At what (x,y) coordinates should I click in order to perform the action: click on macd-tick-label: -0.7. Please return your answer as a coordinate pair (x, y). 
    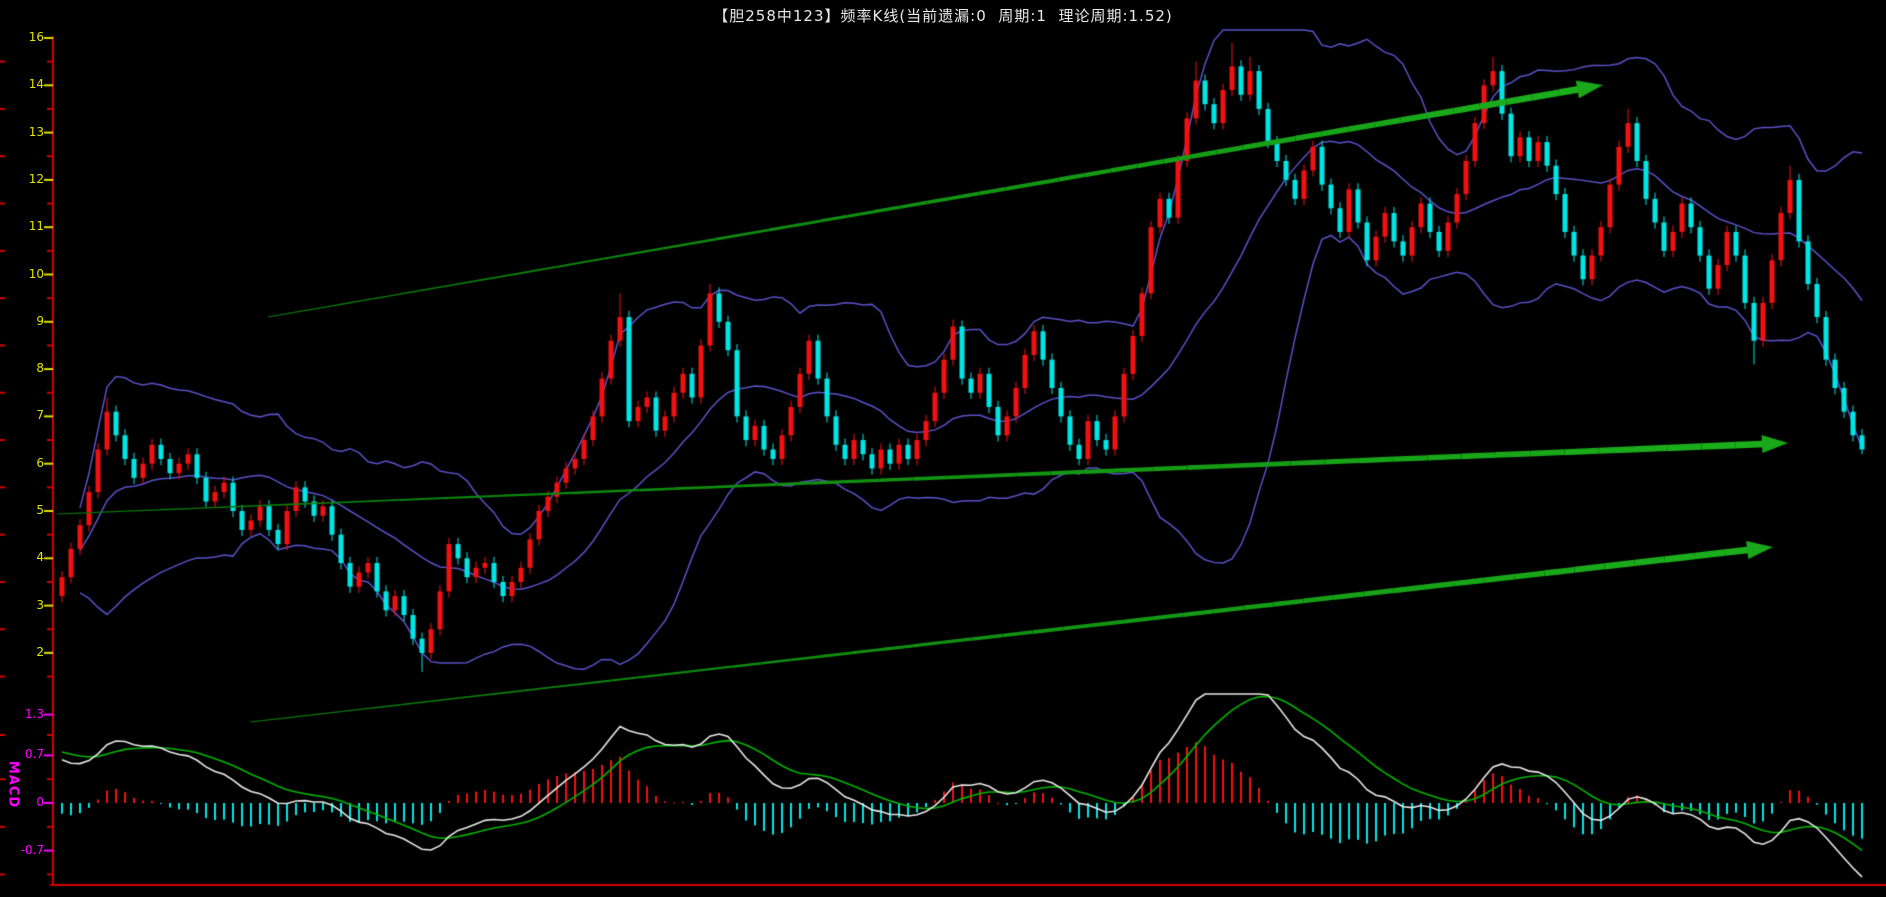
    Looking at the image, I should click on (32, 849).